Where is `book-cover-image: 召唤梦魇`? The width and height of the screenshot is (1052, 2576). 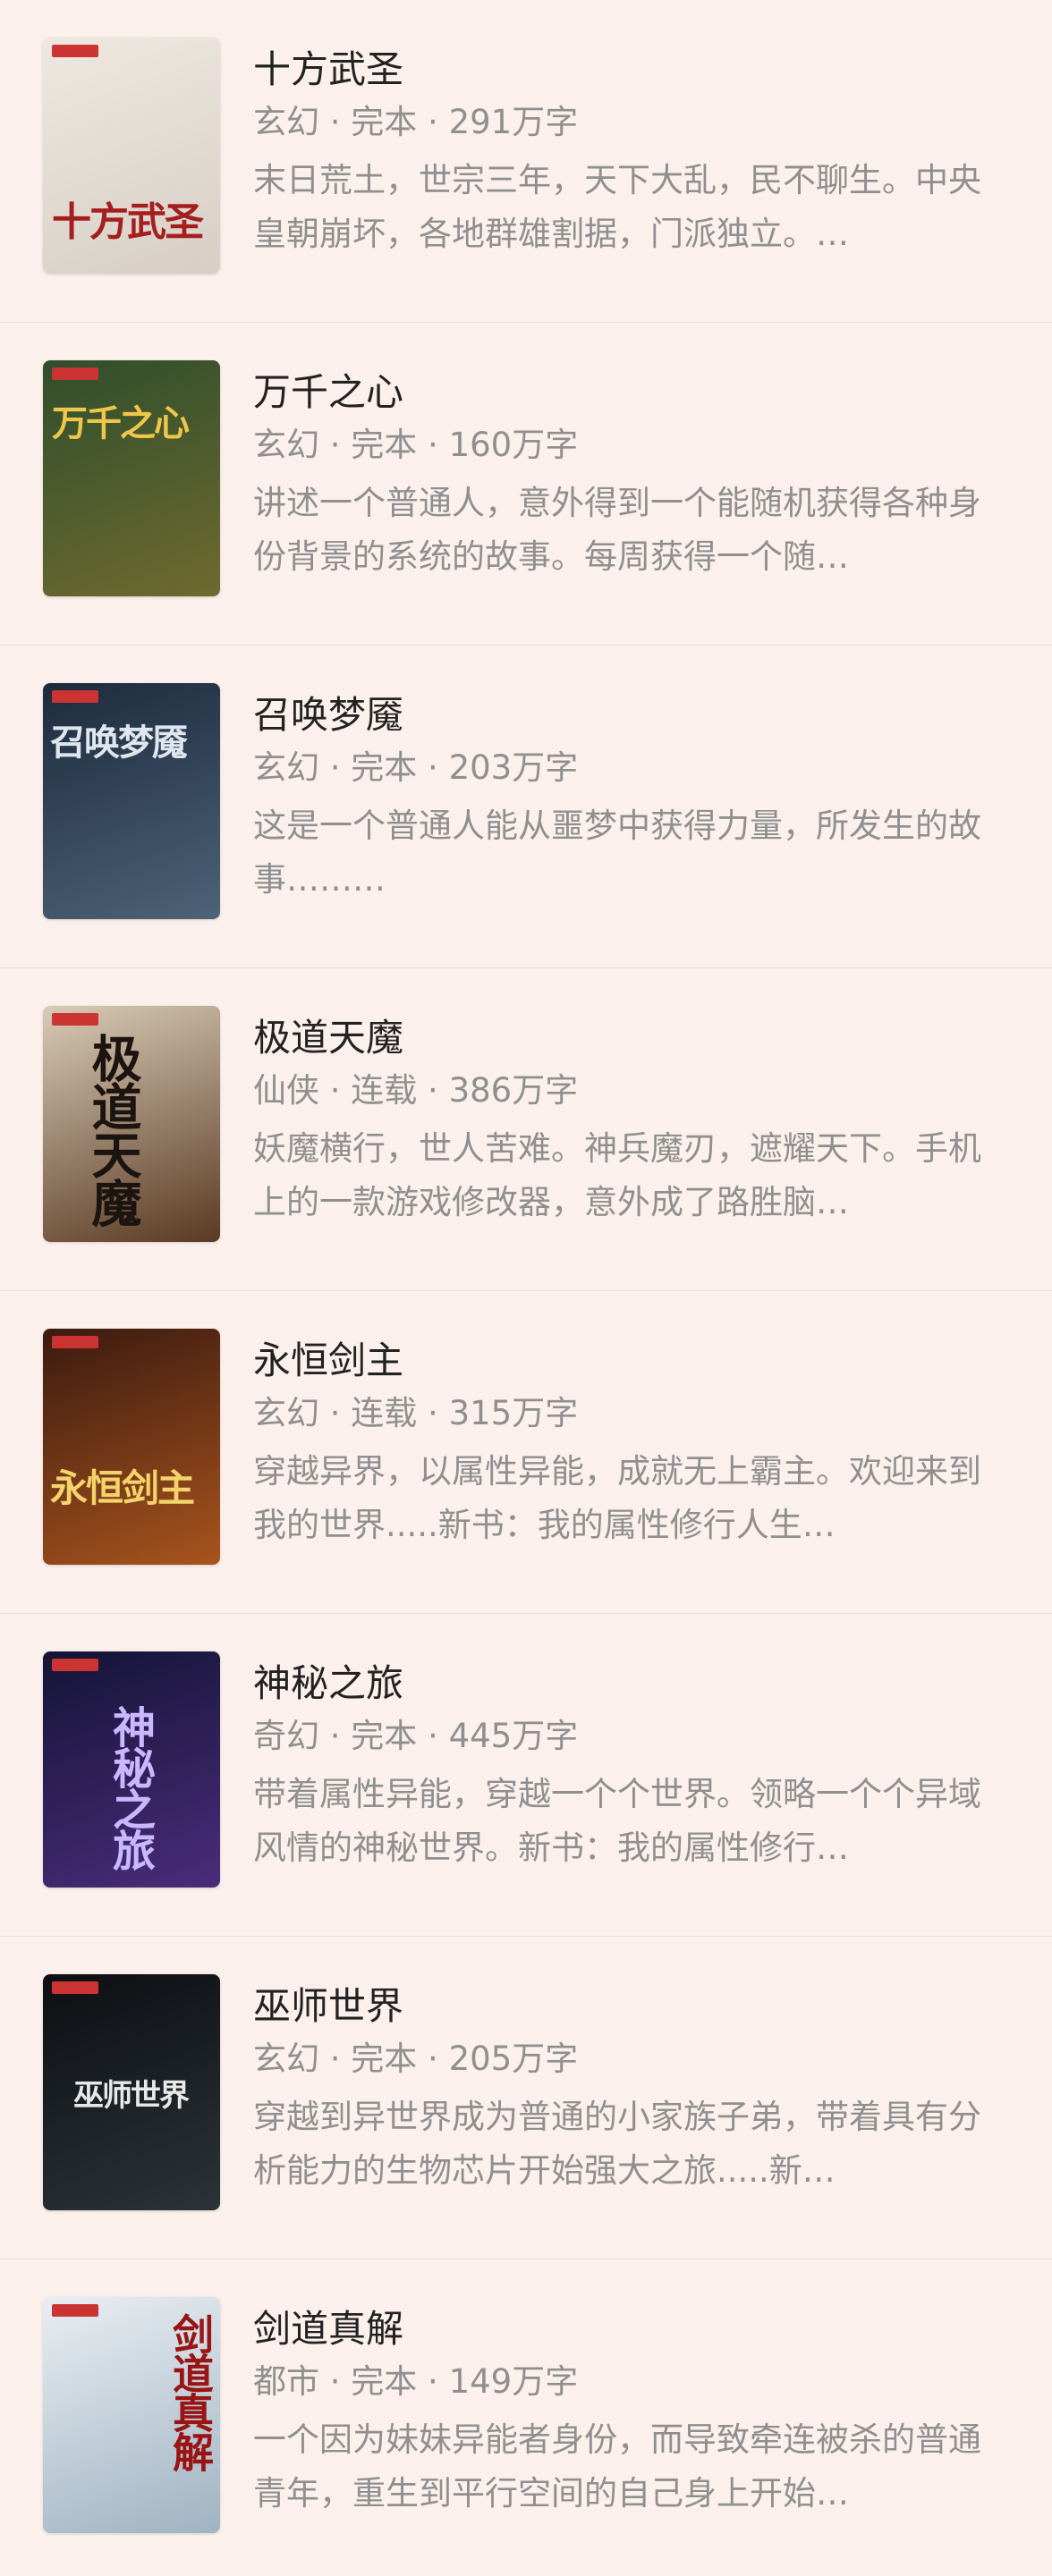 book-cover-image: 召唤梦魇 is located at coordinates (131, 801).